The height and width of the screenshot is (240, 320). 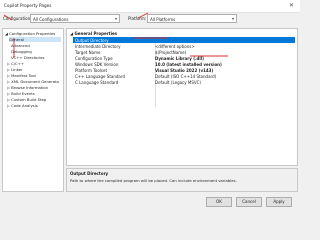 I want to click on tree-item-c-cpp: ▷ C/C++, so click(x=15, y=63).